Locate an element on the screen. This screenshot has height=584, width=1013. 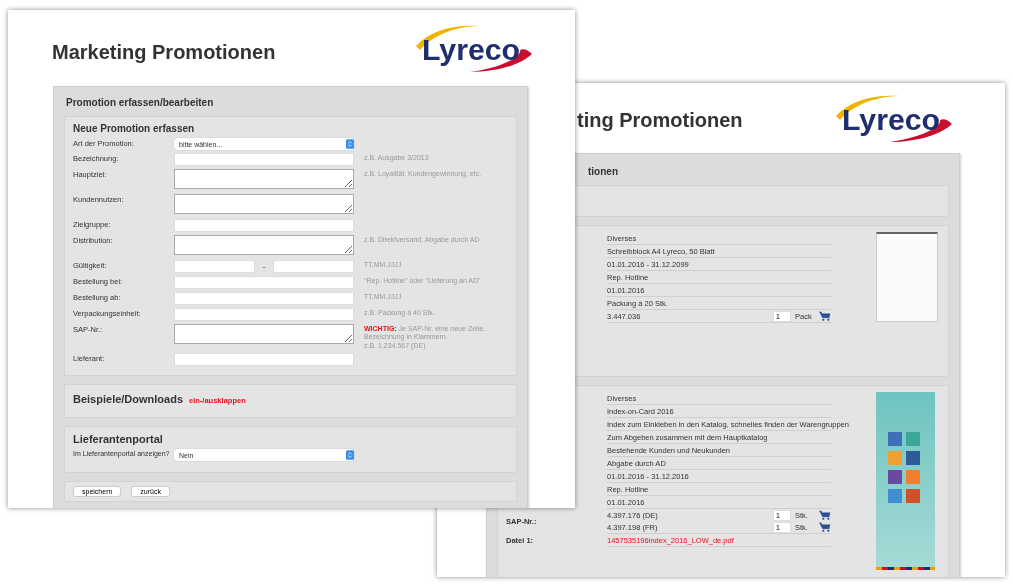
section-title: Lieferantenportal is located at coordinates (118, 439).